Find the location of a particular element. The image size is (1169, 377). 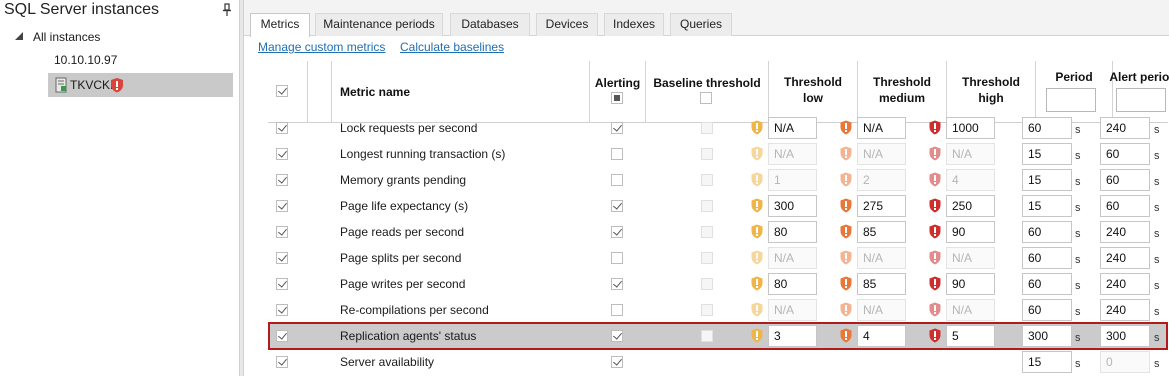

period-input: 300 is located at coordinates (1047, 336).